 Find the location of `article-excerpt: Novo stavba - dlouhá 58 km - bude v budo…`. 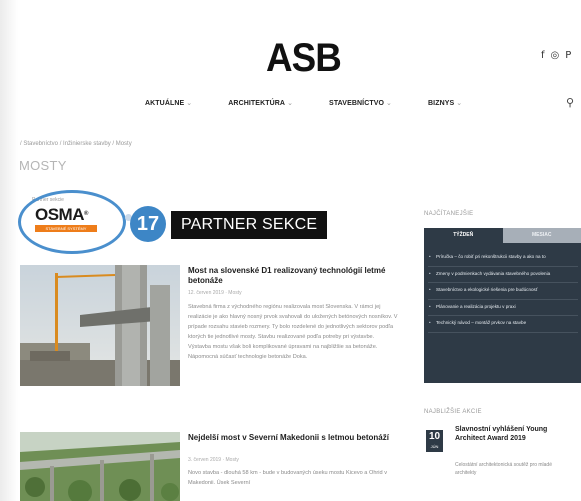

article-excerpt: Novo stavba - dlouhá 58 km - bude v budo… is located at coordinates (287, 478).